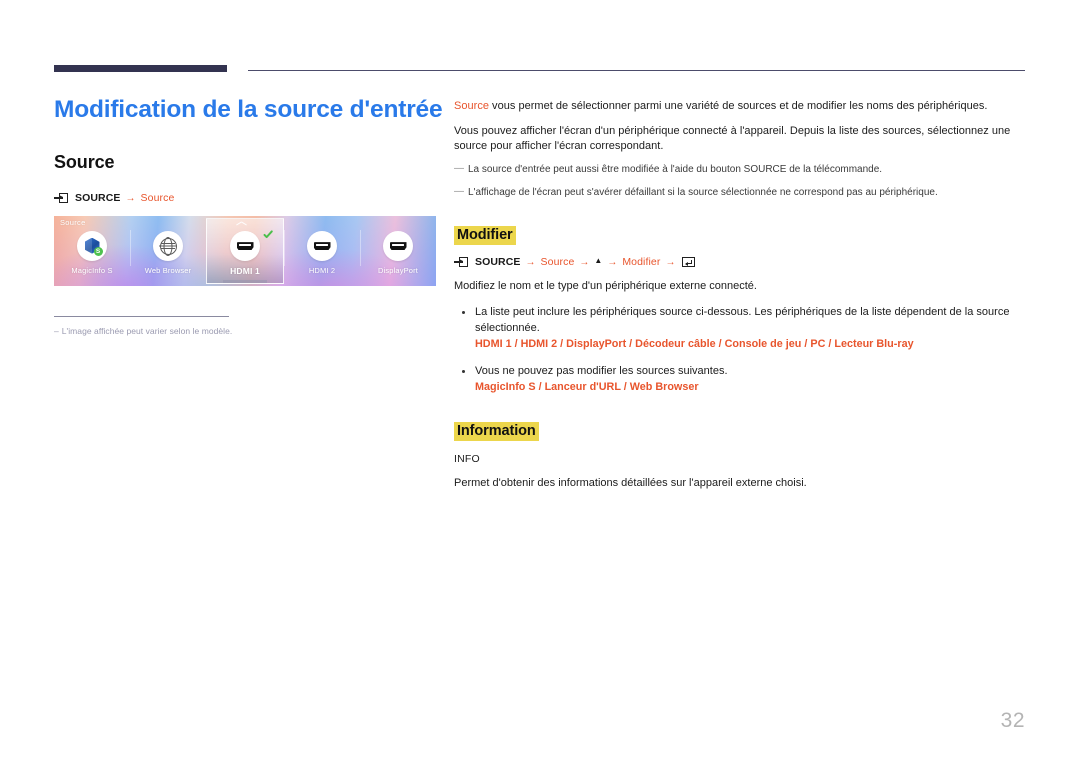  What do you see at coordinates (1012, 720) in the screenshot?
I see `page-number: 32` at bounding box center [1012, 720].